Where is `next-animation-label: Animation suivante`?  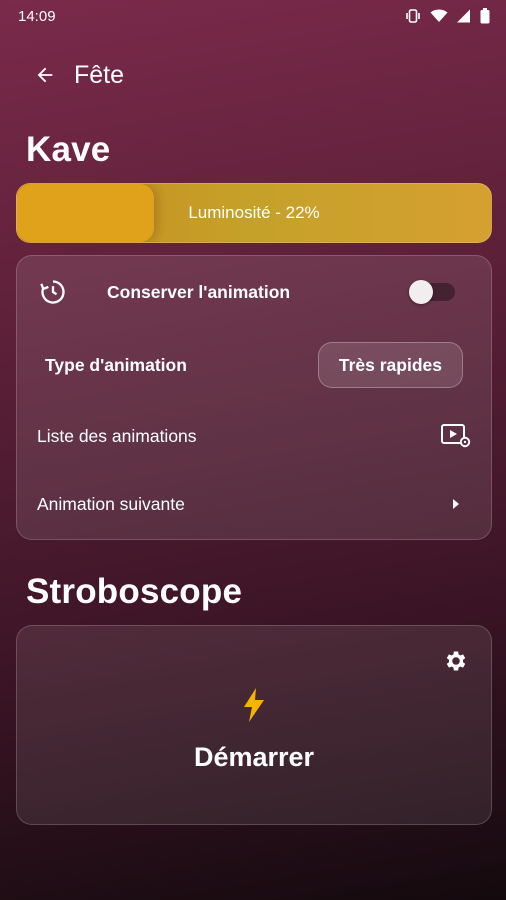
next-animation-label: Animation suivante is located at coordinates (111, 503).